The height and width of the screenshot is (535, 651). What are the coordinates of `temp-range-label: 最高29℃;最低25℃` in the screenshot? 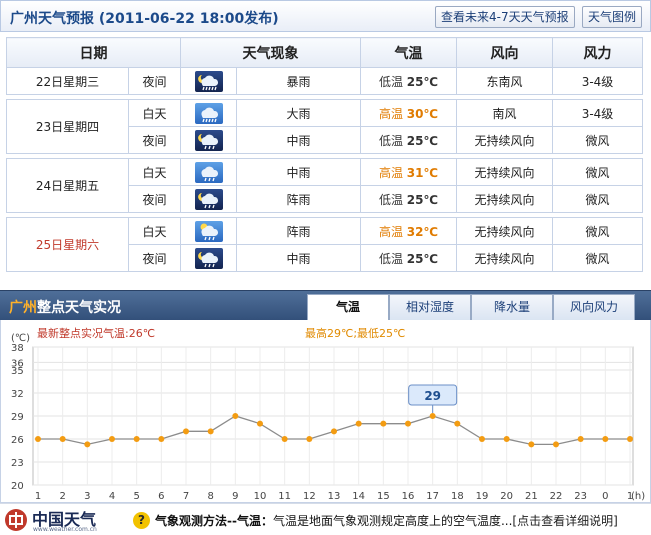 It's located at (355, 333).